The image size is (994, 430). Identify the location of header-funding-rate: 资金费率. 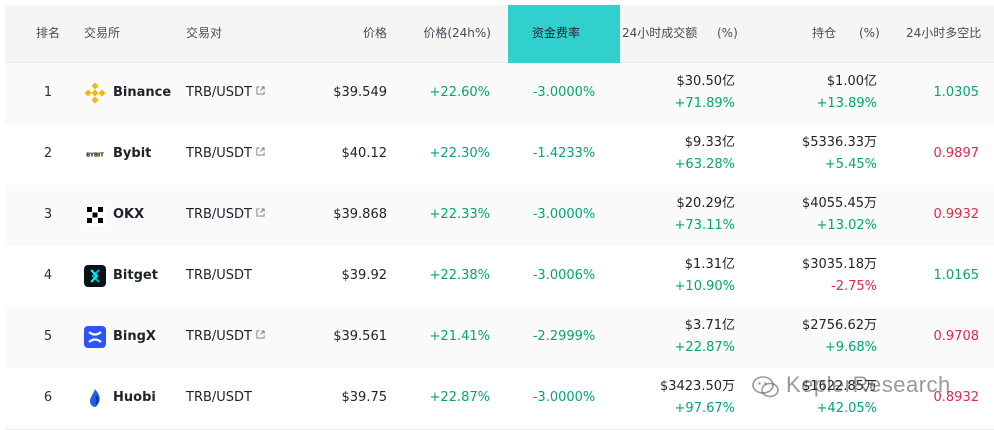
(556, 33).